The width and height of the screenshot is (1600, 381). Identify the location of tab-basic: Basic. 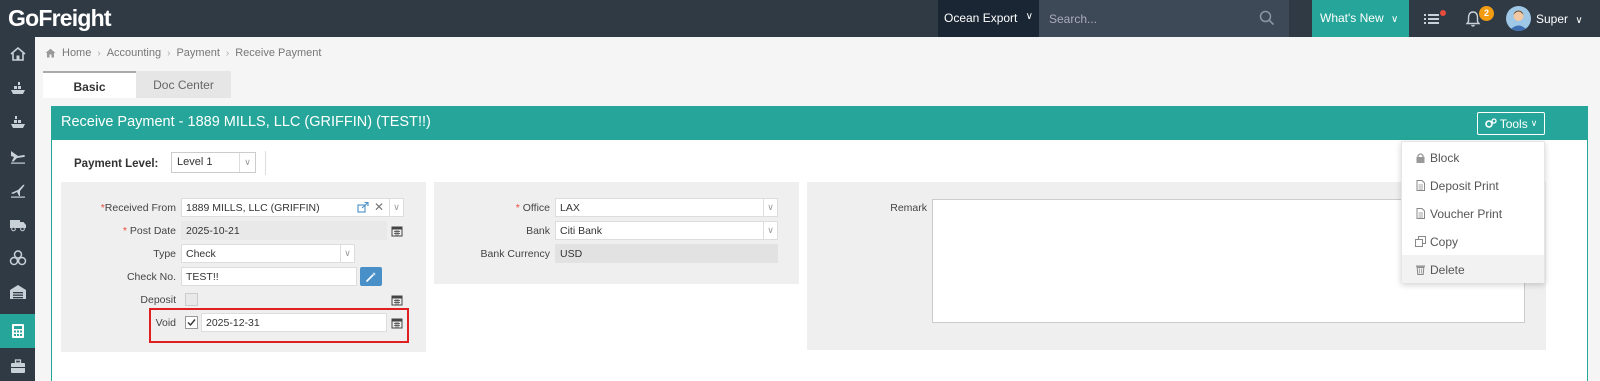
(89, 84).